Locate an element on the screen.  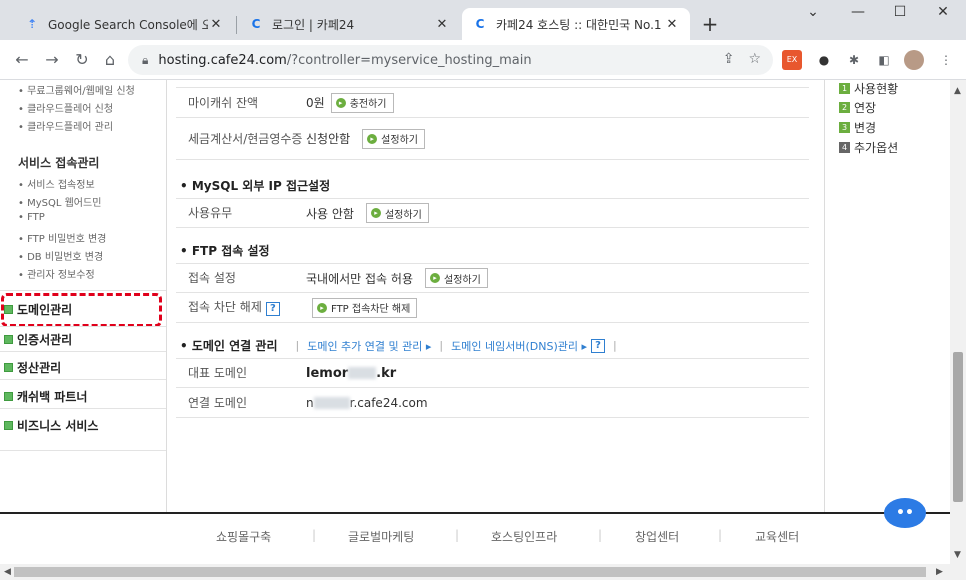
red-highlight-box is located at coordinates (81, 310).